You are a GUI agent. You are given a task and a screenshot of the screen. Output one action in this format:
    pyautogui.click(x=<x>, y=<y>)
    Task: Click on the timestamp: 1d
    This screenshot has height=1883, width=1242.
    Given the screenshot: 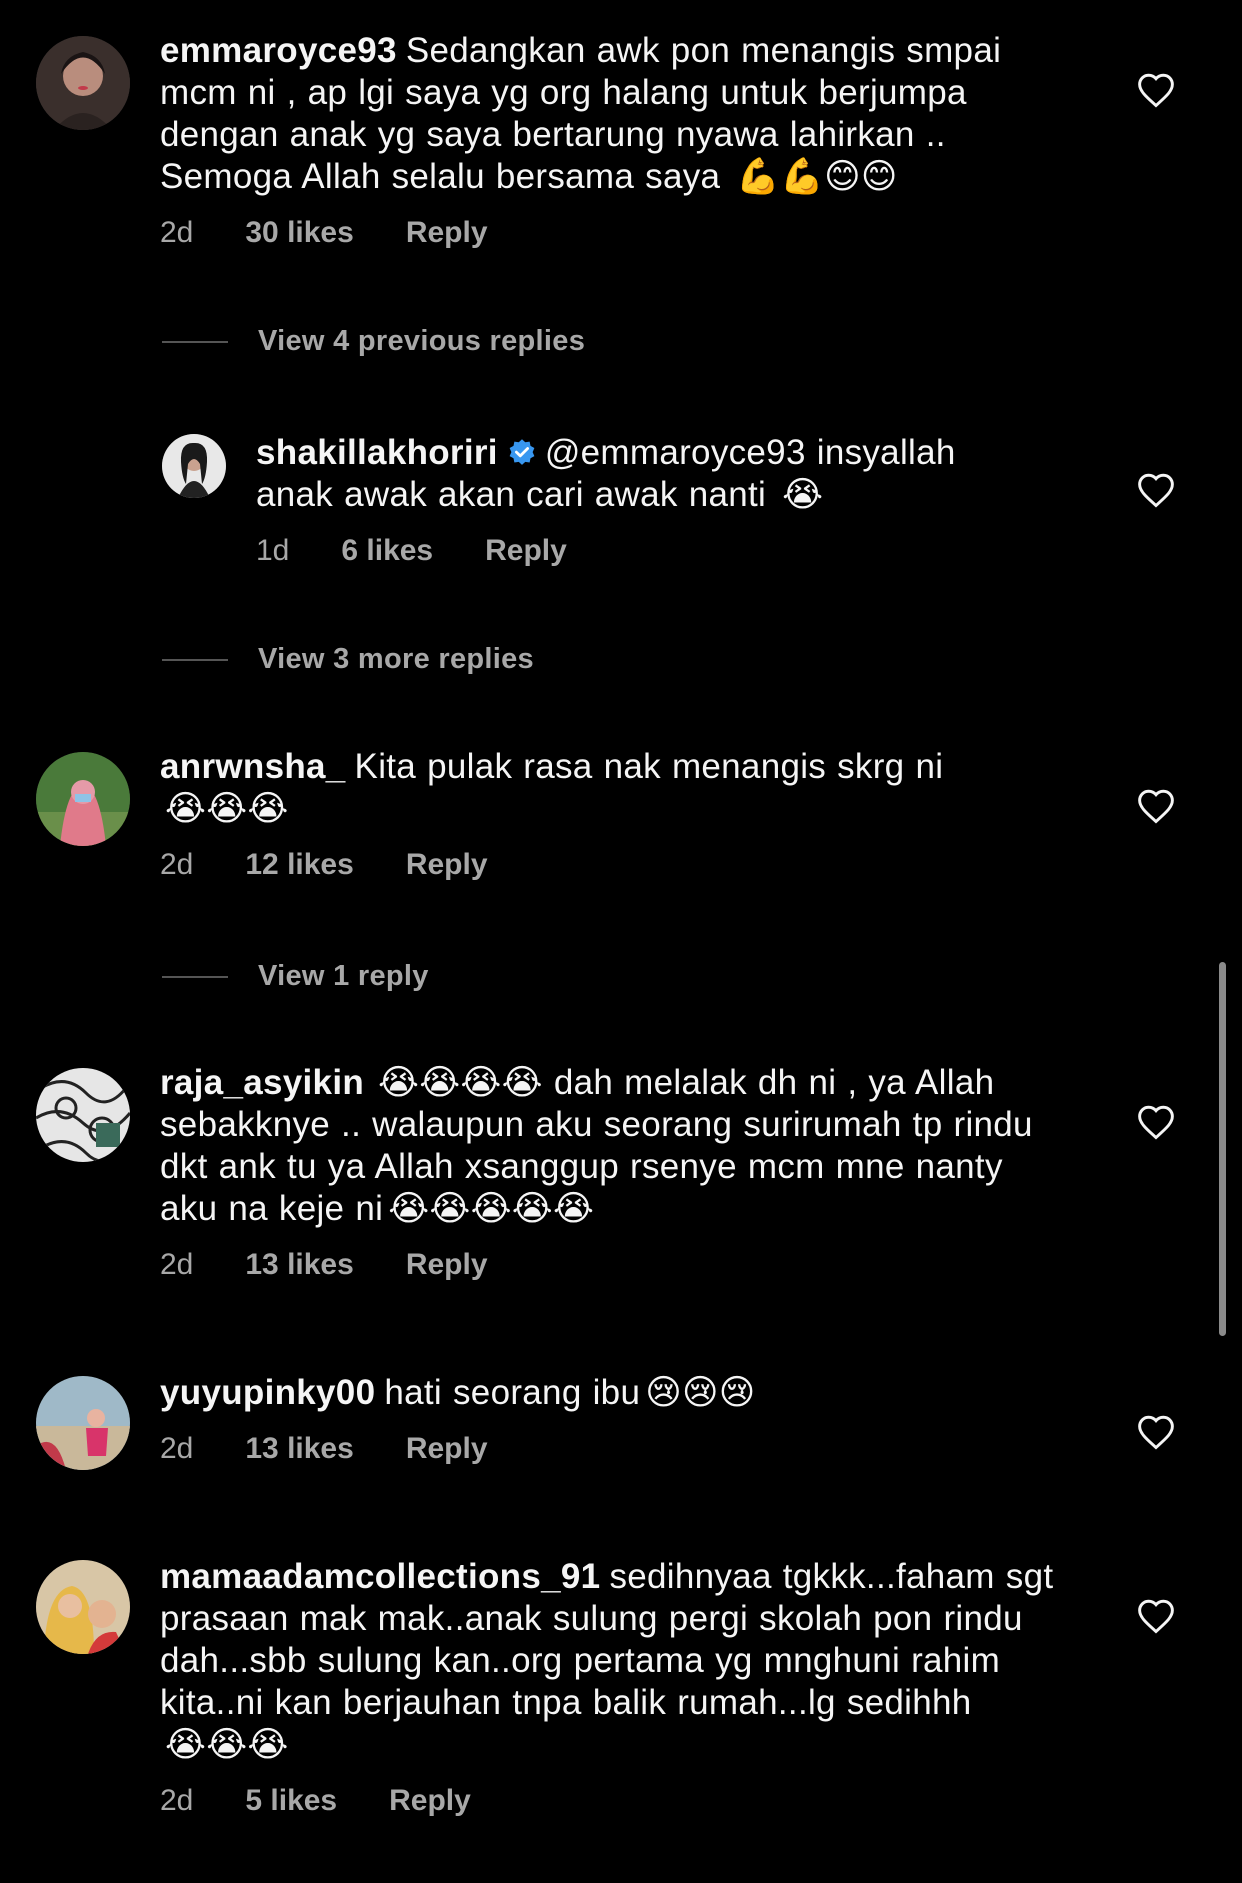 What is the action you would take?
    pyautogui.click(x=273, y=550)
    